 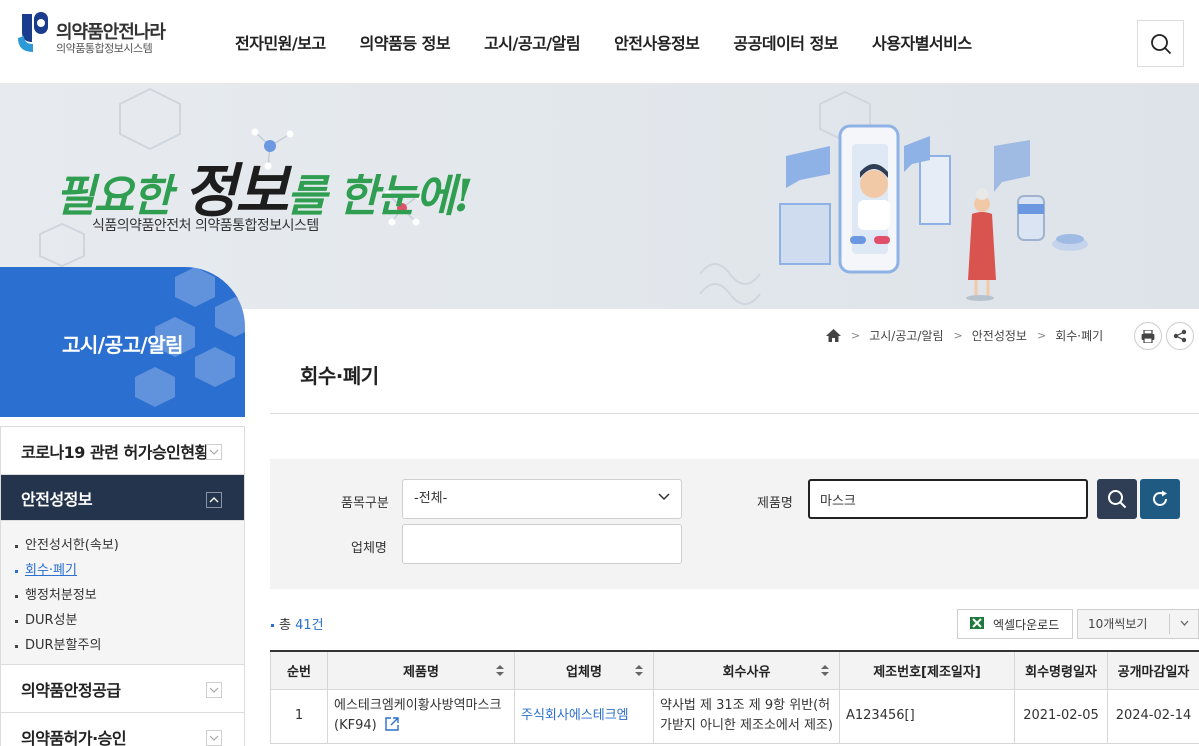 What do you see at coordinates (115, 452) in the screenshot?
I see `sidebar-item-label: 코로나19 관련 허가승인현황` at bounding box center [115, 452].